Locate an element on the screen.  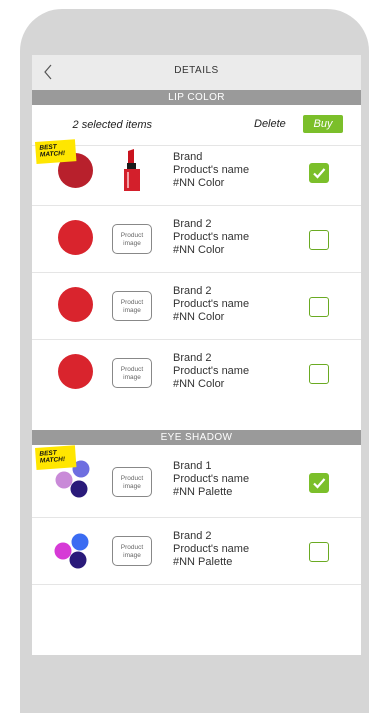
delete-button: Delete is located at coordinates (270, 124).